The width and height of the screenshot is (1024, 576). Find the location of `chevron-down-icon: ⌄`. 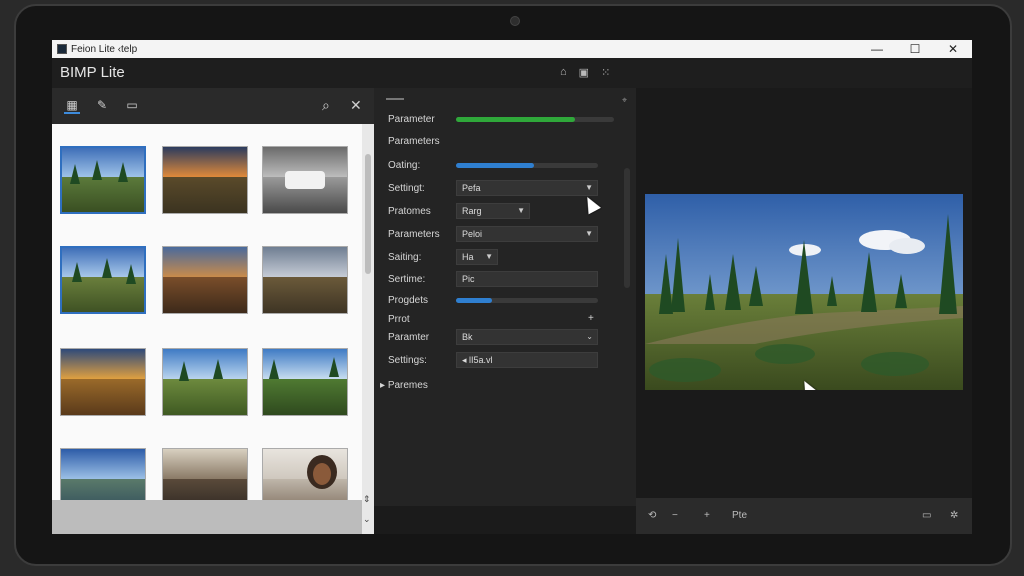

chevron-down-icon: ⌄ is located at coordinates (589, 336).